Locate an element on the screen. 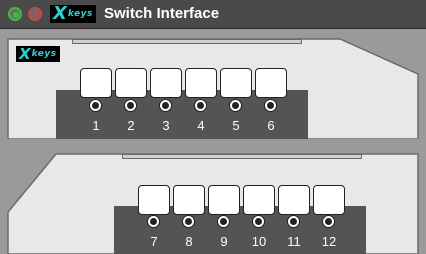  window-title: Switch Interface is located at coordinates (162, 13).